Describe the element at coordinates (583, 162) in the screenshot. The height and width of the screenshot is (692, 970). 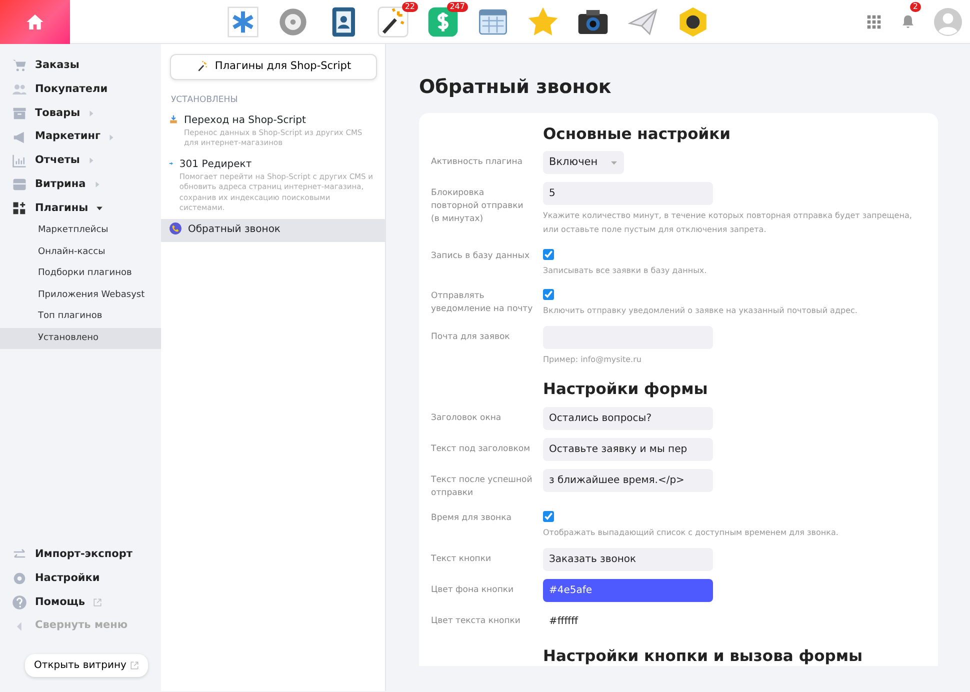
I see `select-field: Включен` at that location.